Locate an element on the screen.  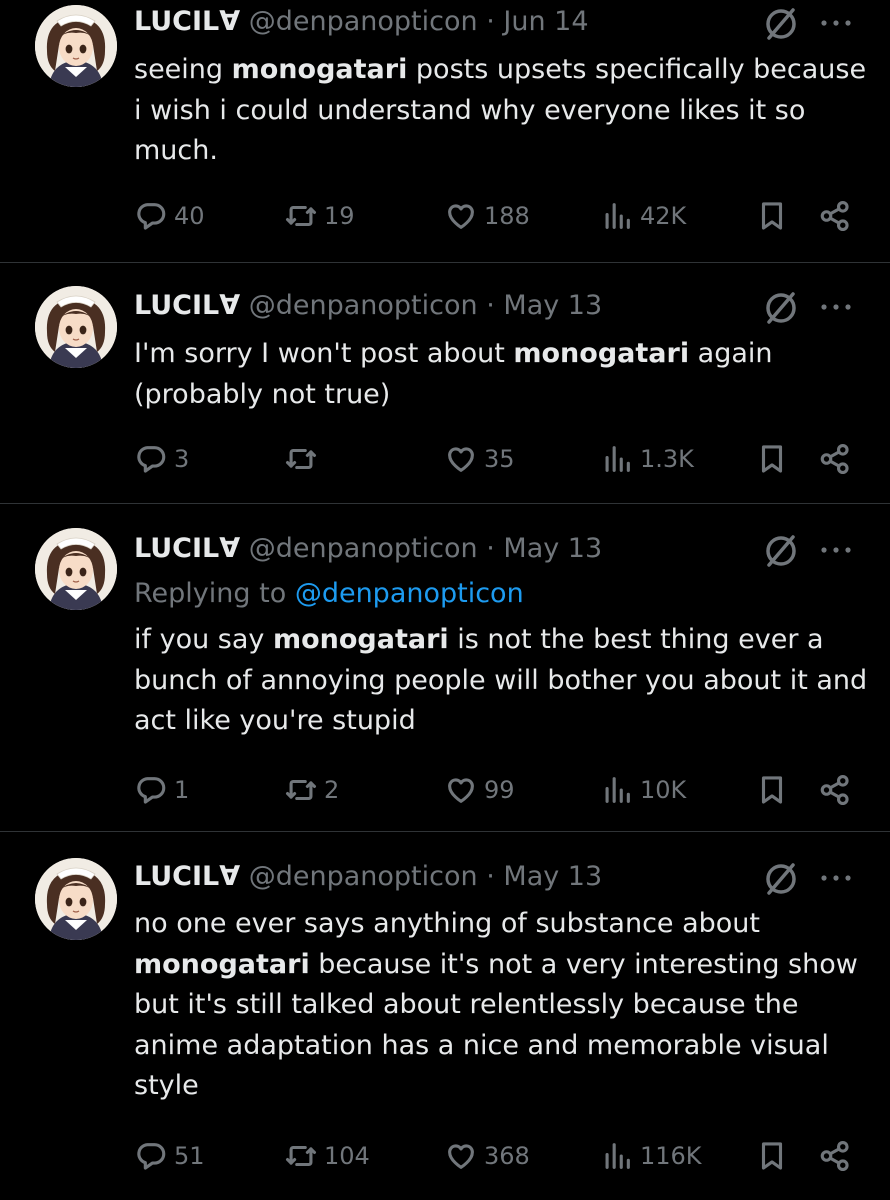
like-count: 35 is located at coordinates (499, 459).